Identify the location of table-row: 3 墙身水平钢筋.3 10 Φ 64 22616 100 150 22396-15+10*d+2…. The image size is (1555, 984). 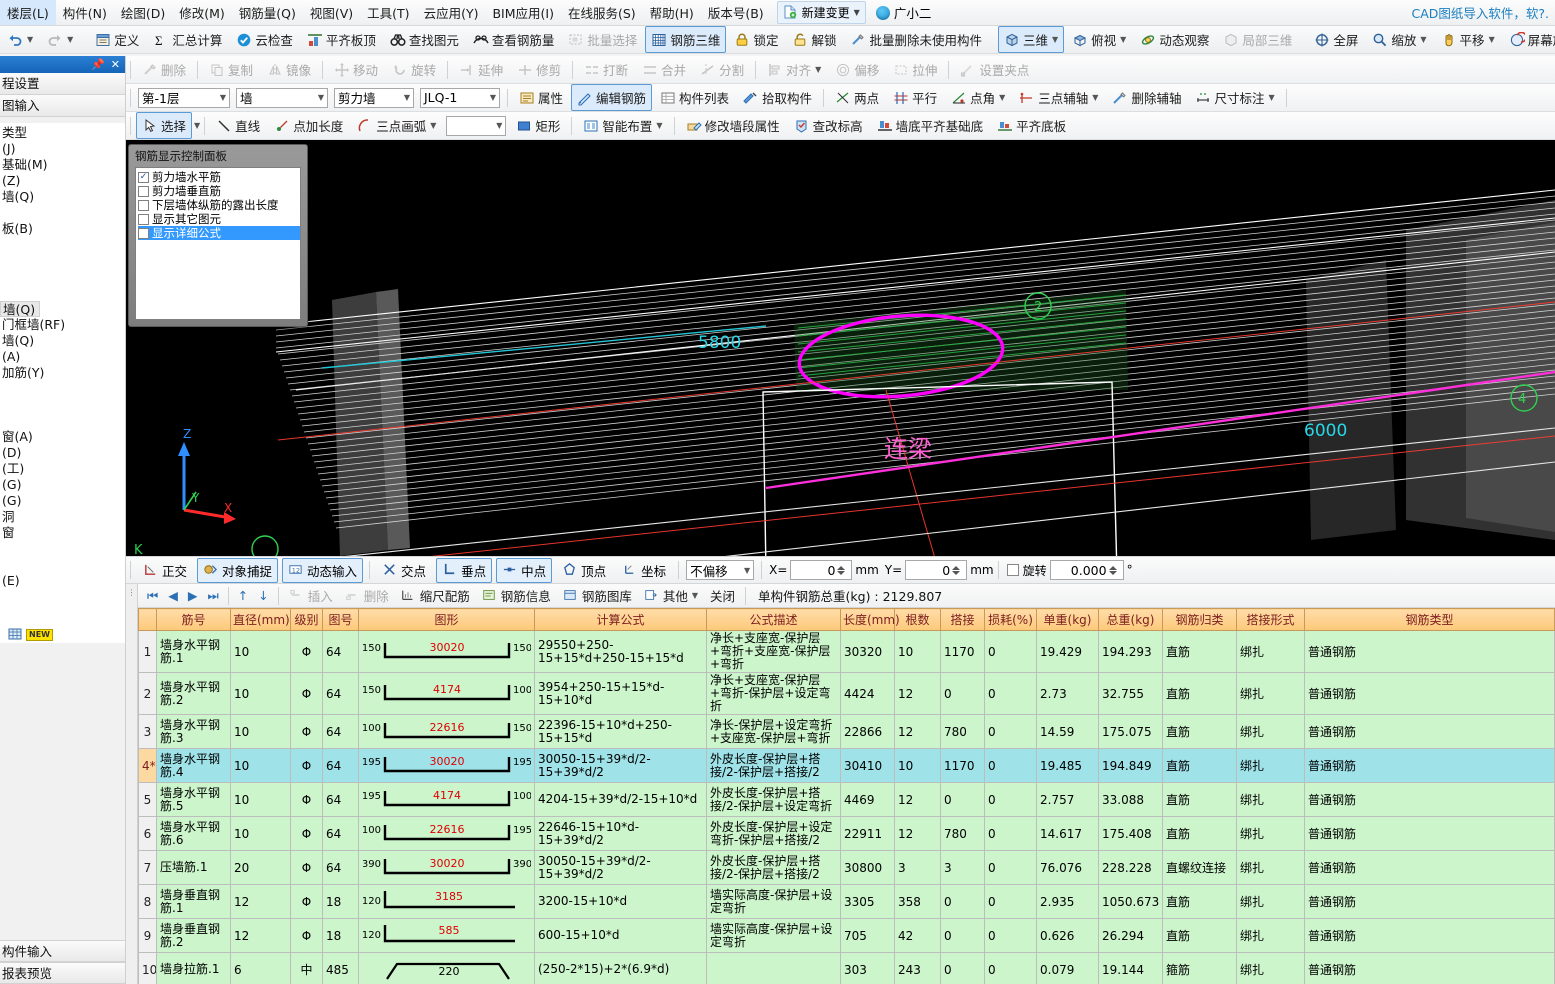
(846, 731).